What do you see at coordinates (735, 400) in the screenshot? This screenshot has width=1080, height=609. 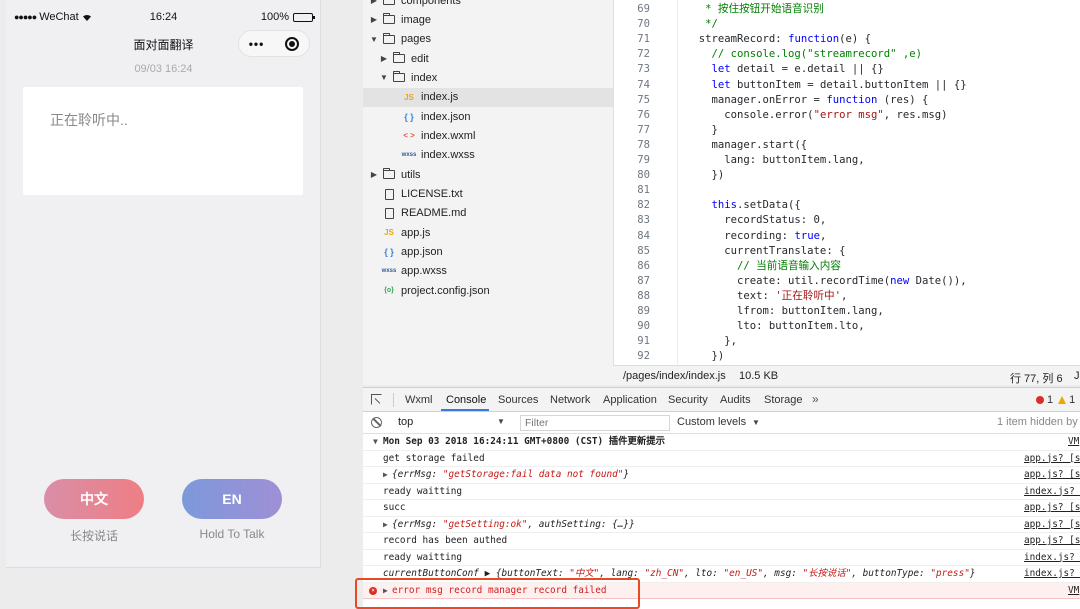 I see `tab-audits: Audits` at bounding box center [735, 400].